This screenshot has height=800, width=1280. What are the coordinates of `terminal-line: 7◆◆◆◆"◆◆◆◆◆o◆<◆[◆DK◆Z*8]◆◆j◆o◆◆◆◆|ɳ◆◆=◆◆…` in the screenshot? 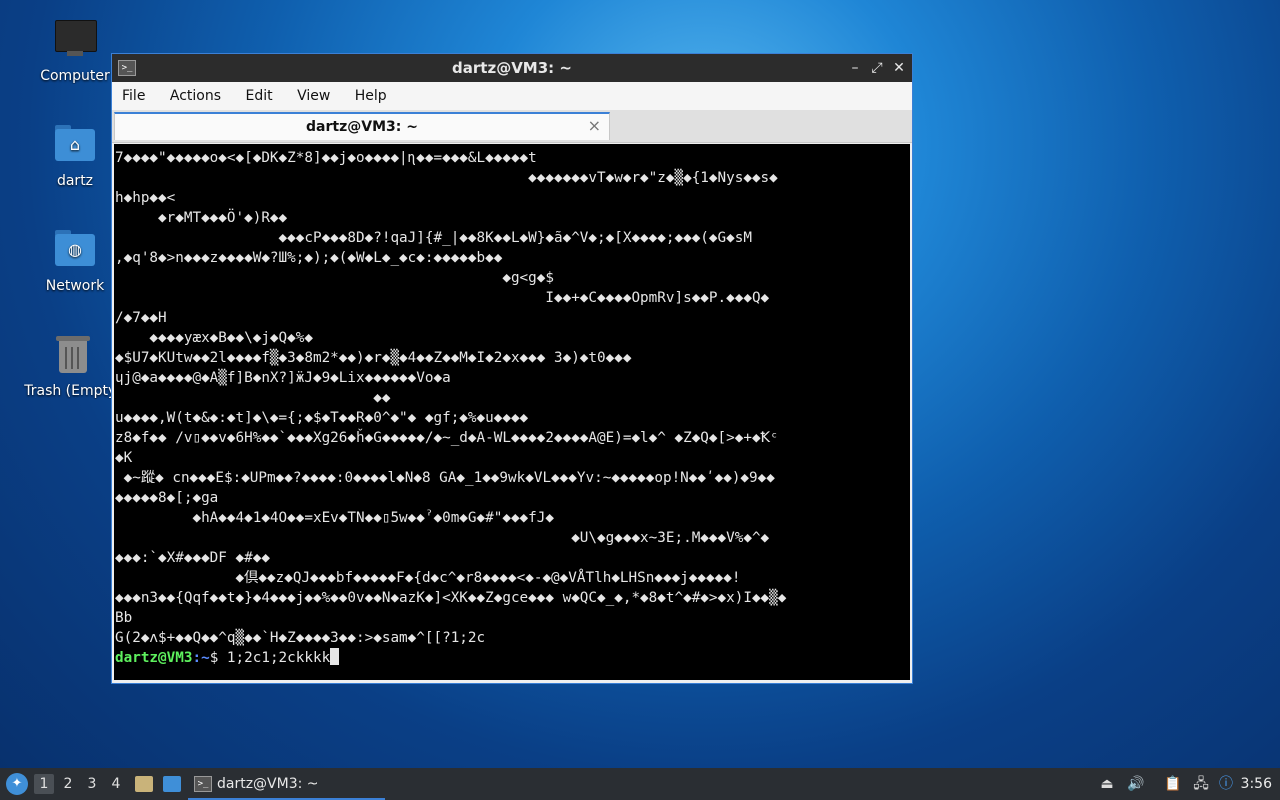 It's located at (326, 158).